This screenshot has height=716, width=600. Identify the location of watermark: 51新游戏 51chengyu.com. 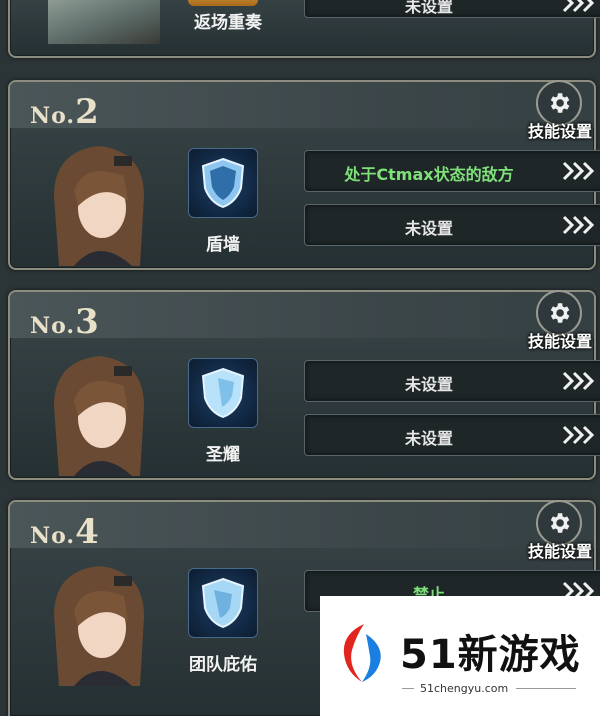
(460, 656).